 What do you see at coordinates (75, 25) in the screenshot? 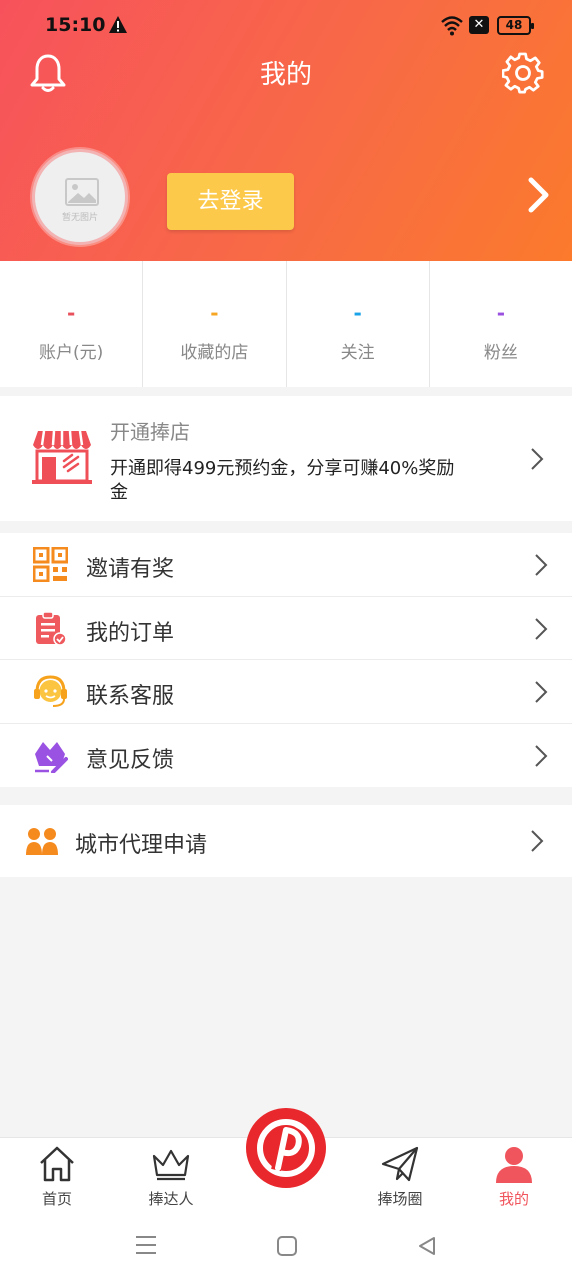
I see `status-time: 15:10` at bounding box center [75, 25].